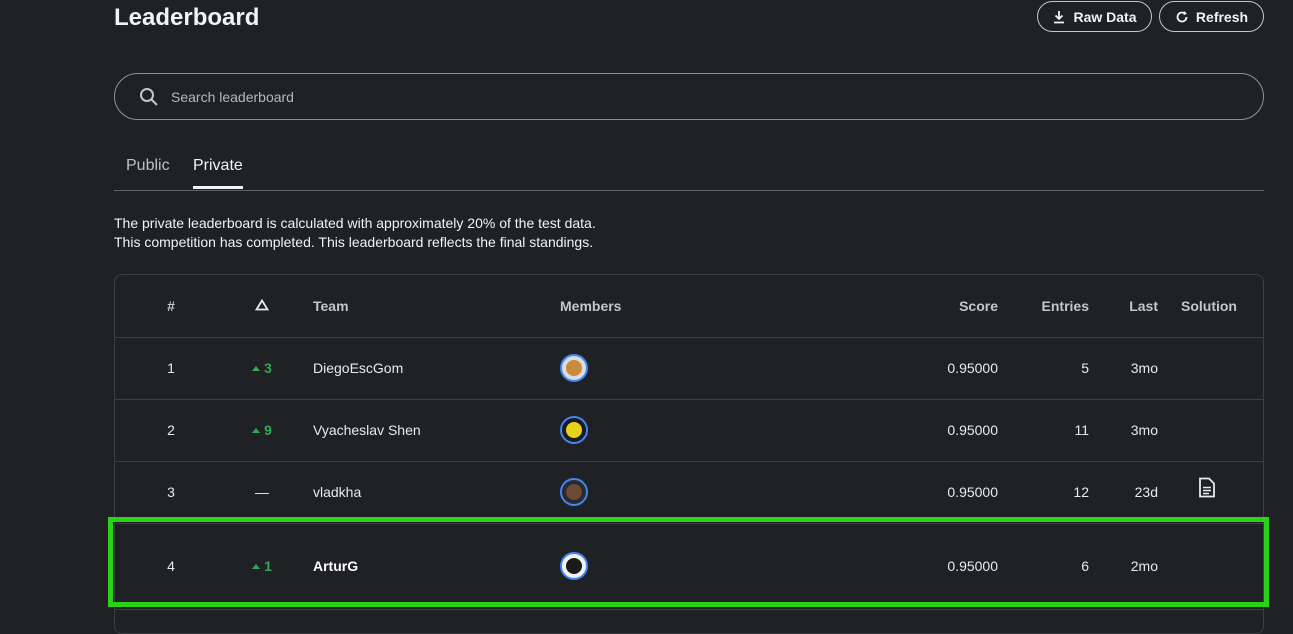  I want to click on last-submission: 23d, so click(1146, 492).